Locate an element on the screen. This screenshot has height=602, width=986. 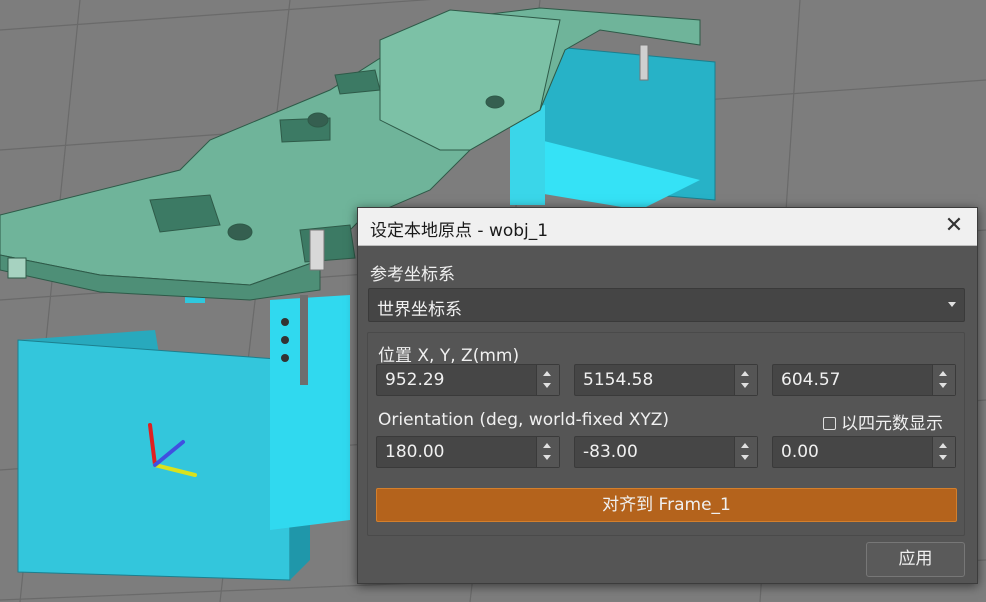
orientation-x-value: 180.00 is located at coordinates (415, 452).